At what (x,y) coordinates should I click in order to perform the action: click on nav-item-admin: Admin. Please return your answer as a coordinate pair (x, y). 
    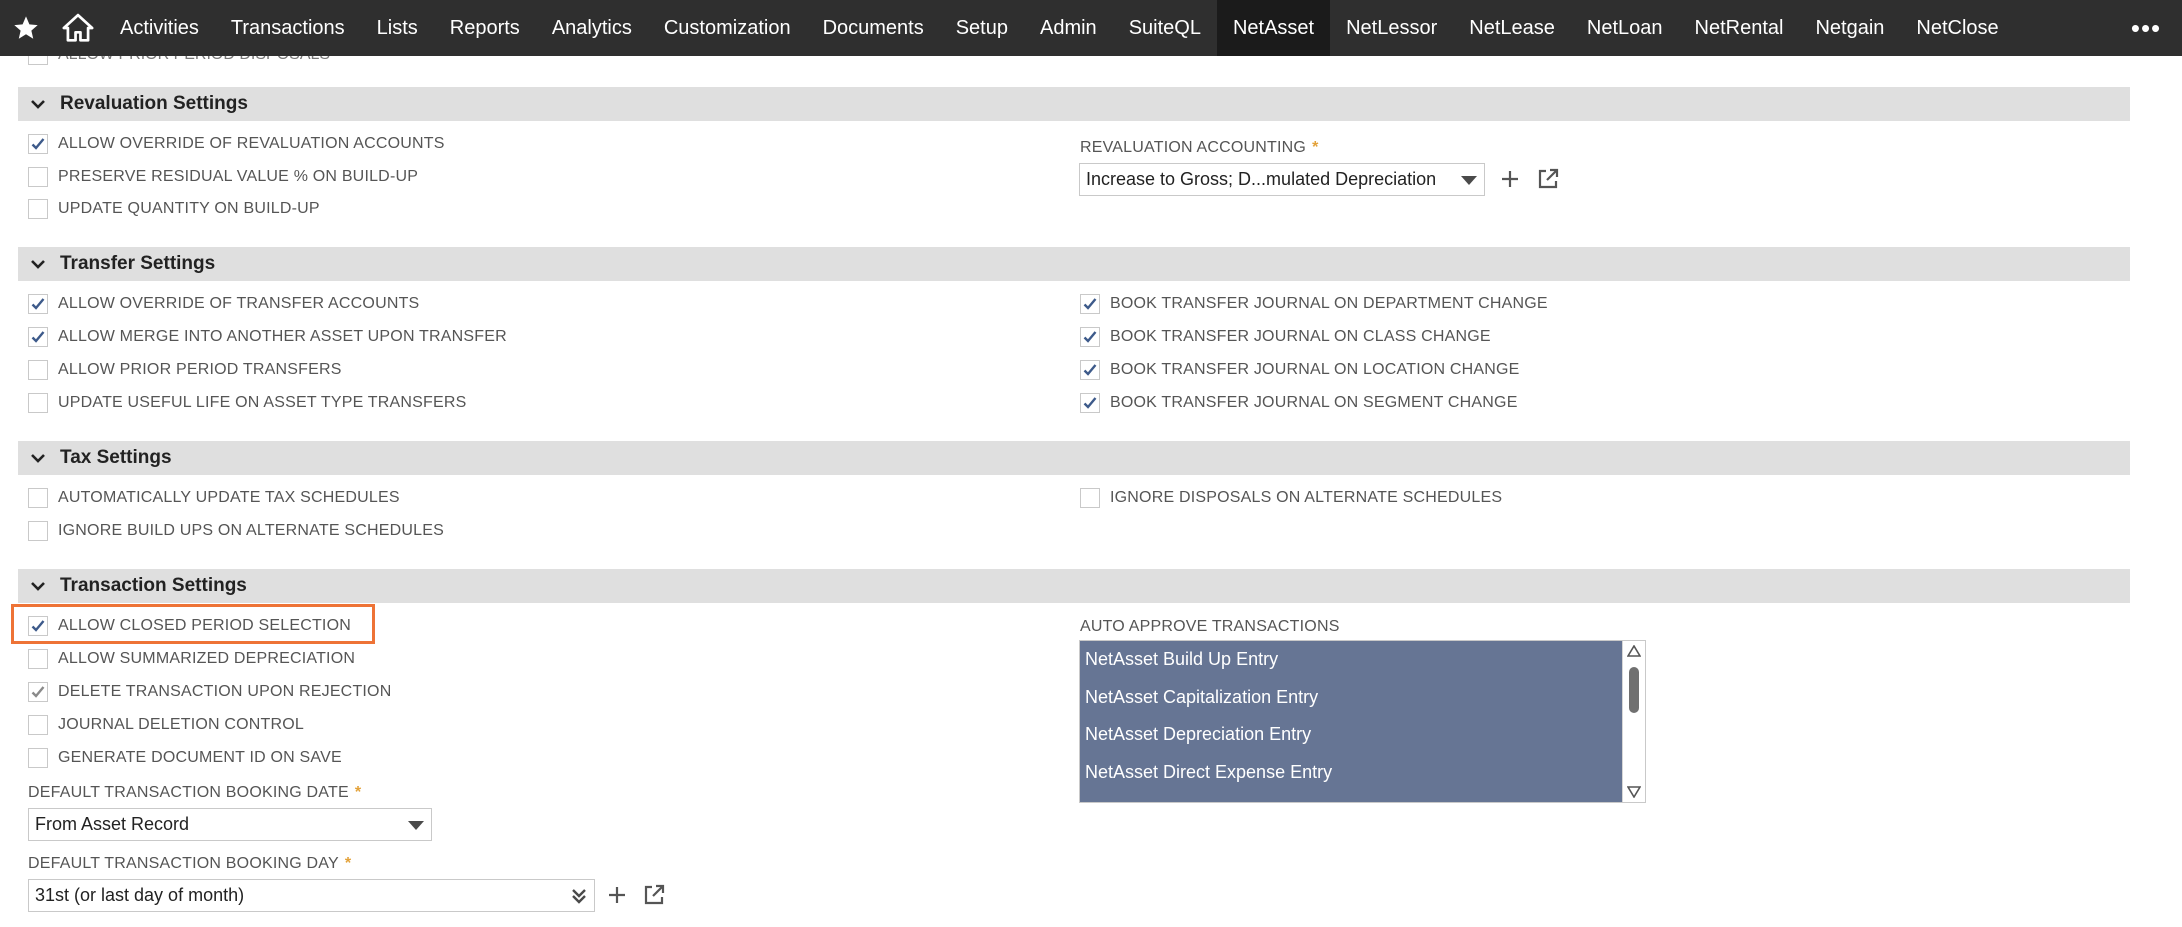
    Looking at the image, I should click on (1068, 28).